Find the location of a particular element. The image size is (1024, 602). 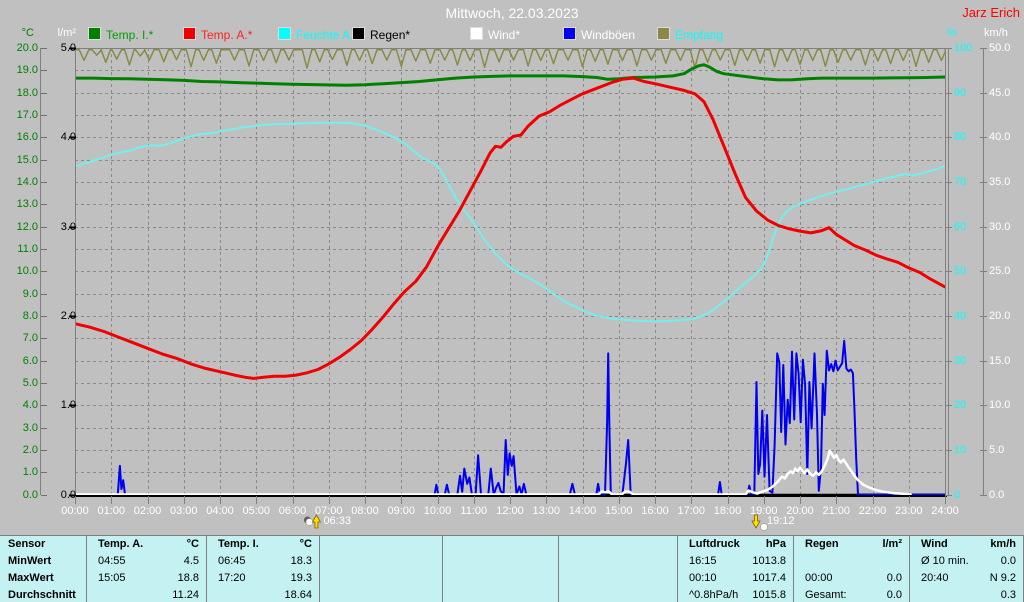

temp-axis-tick-label: 8.0 is located at coordinates (30, 315).